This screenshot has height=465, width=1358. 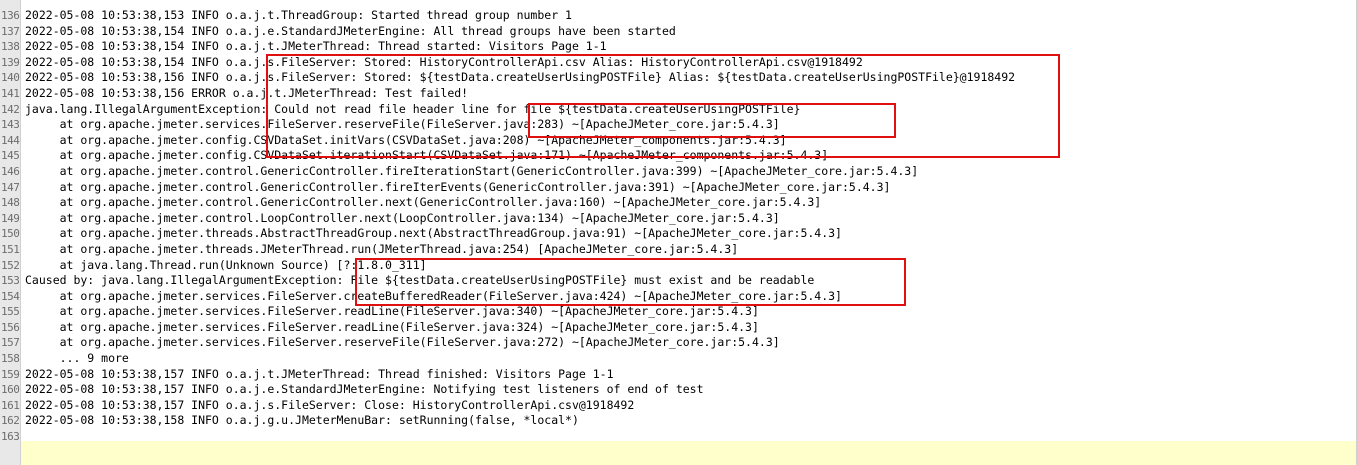 I want to click on line-number: 138, so click(x=10, y=47).